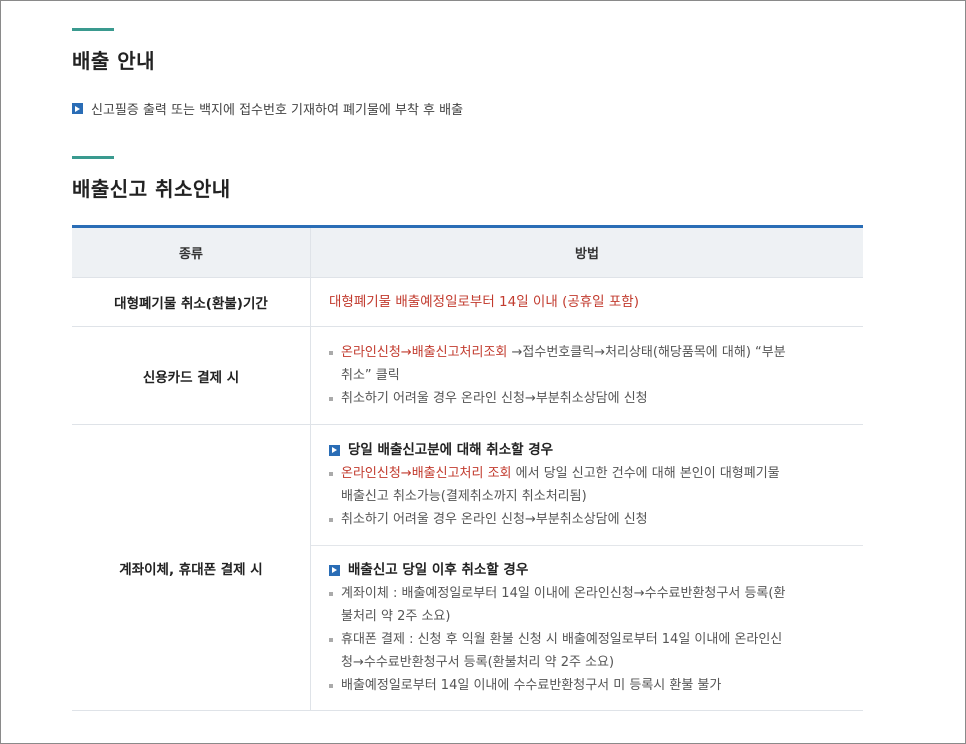 The image size is (966, 744). I want to click on sub-heading-text: 배출신고 당일 이후 취소할 경우, so click(438, 570).